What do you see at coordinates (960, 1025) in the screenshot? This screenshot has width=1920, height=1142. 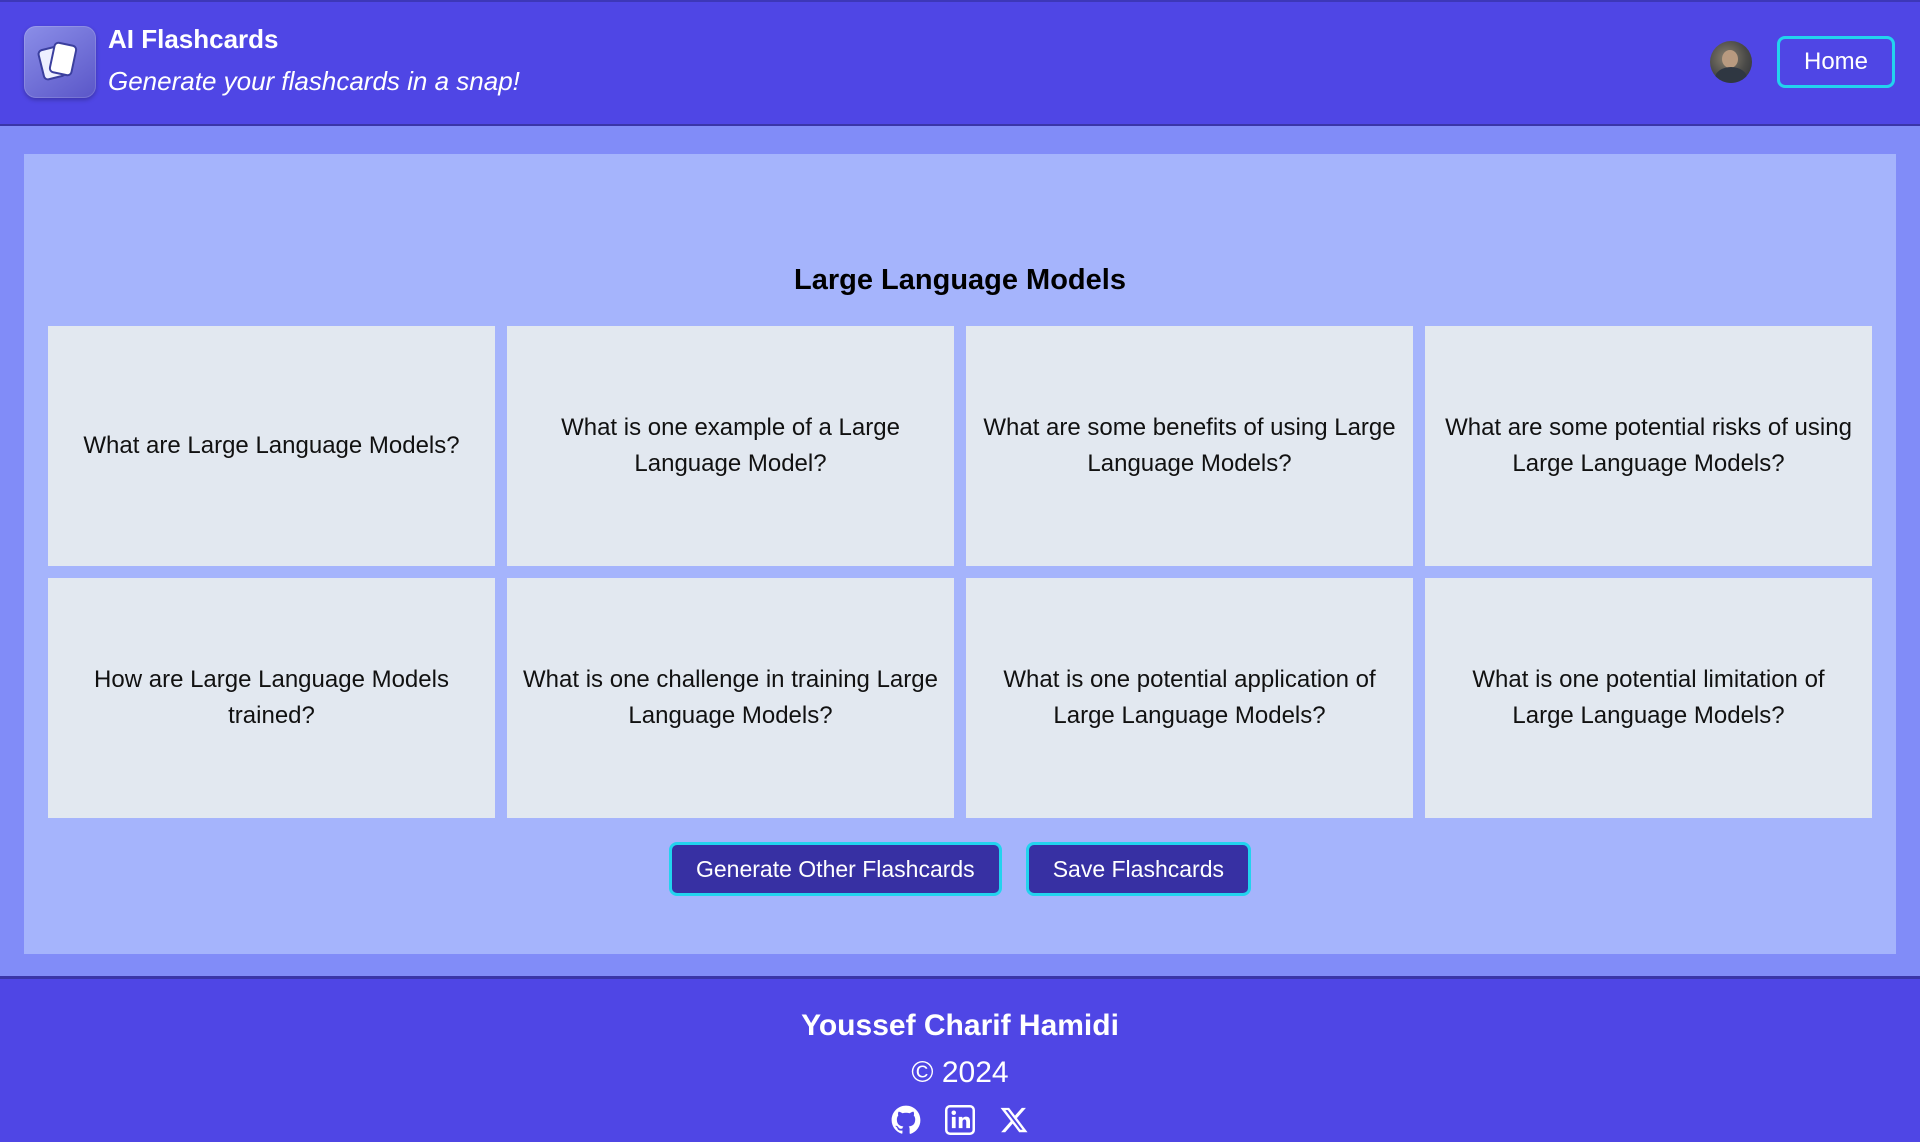 I see `author-name: Youssef Charif Hamidi` at bounding box center [960, 1025].